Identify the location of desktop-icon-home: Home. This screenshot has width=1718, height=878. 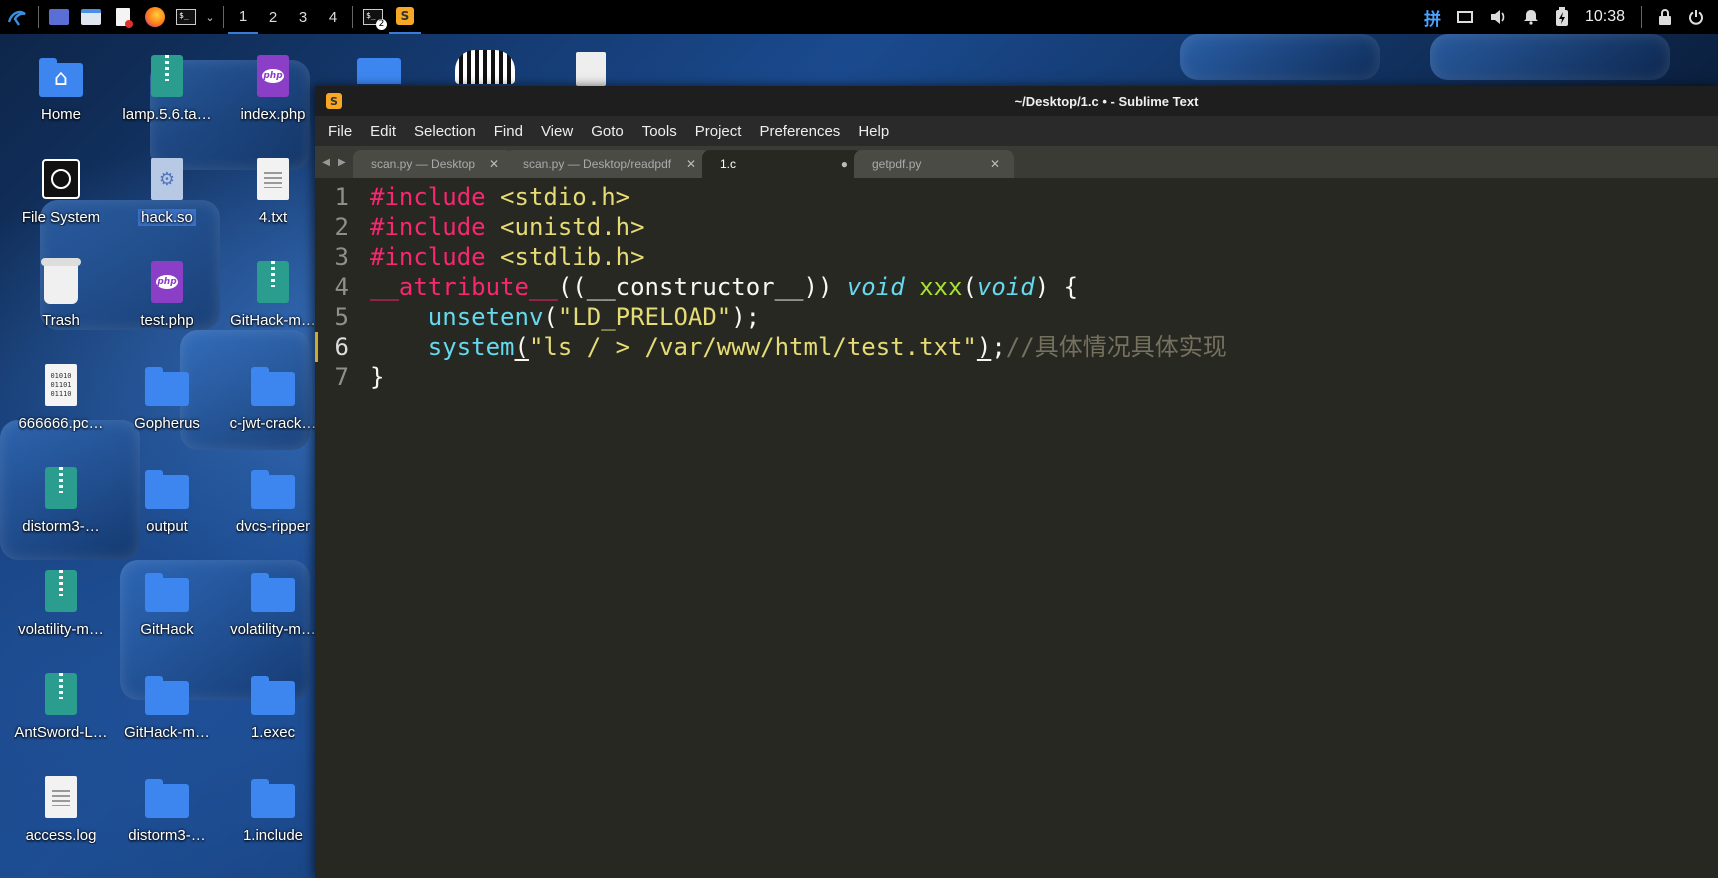
(61, 87).